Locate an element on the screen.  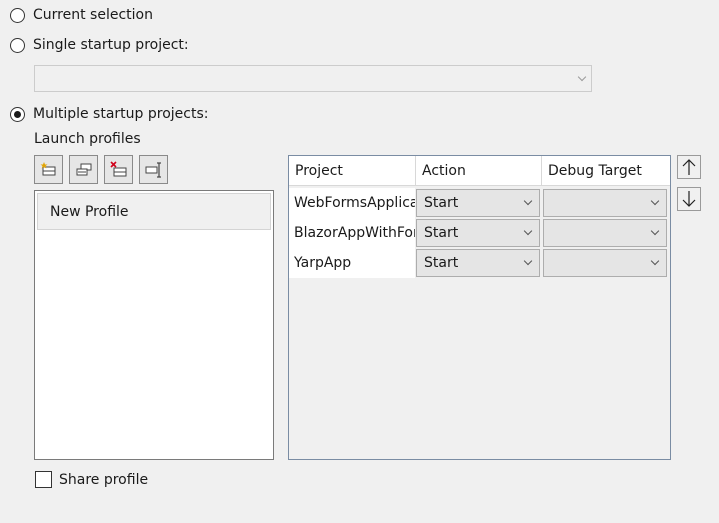
delete-profile-button is located at coordinates (118, 169).